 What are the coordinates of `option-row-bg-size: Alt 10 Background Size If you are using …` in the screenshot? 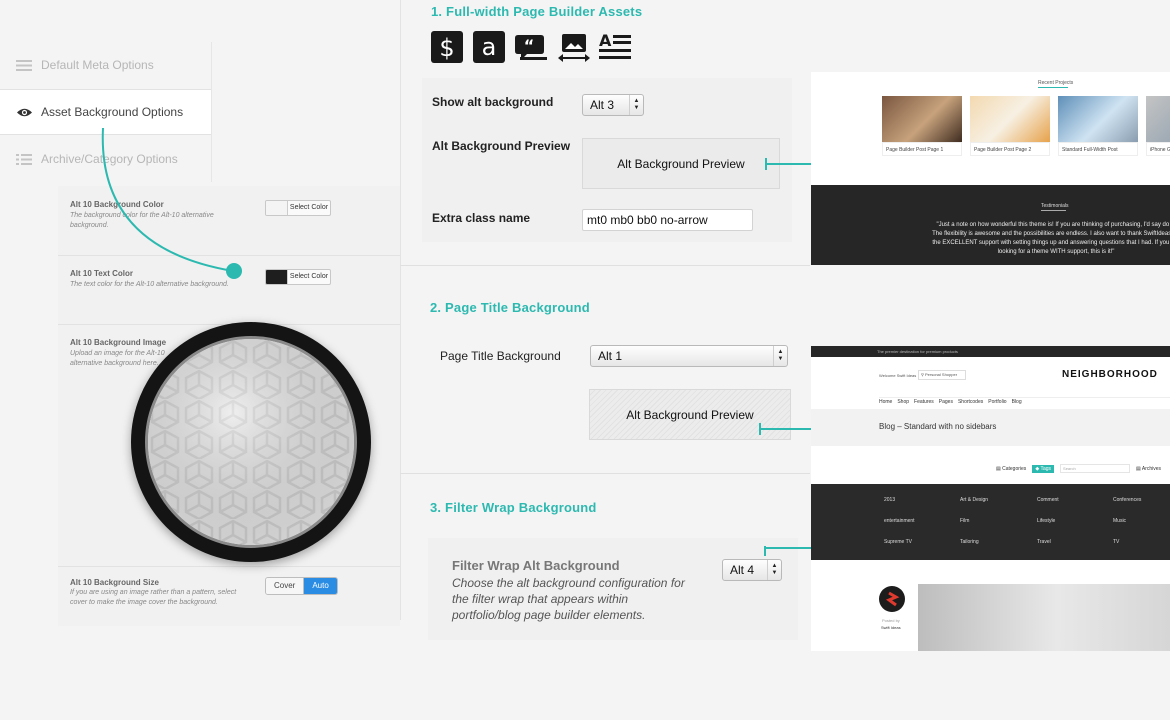 It's located at (229, 596).